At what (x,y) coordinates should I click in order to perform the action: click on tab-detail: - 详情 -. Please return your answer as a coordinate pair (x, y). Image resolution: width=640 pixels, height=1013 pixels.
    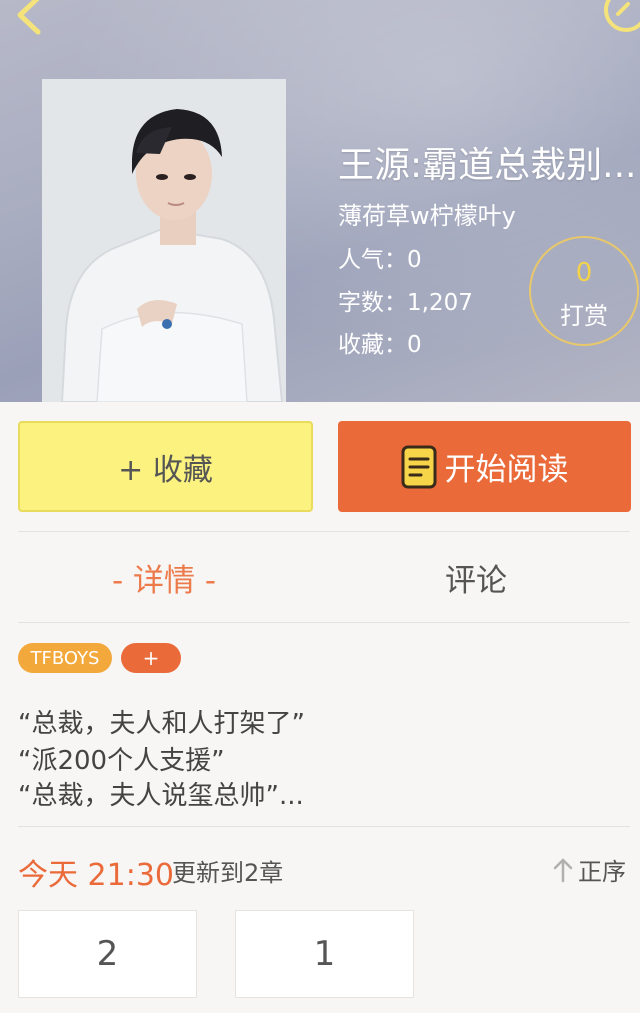
    Looking at the image, I should click on (164, 577).